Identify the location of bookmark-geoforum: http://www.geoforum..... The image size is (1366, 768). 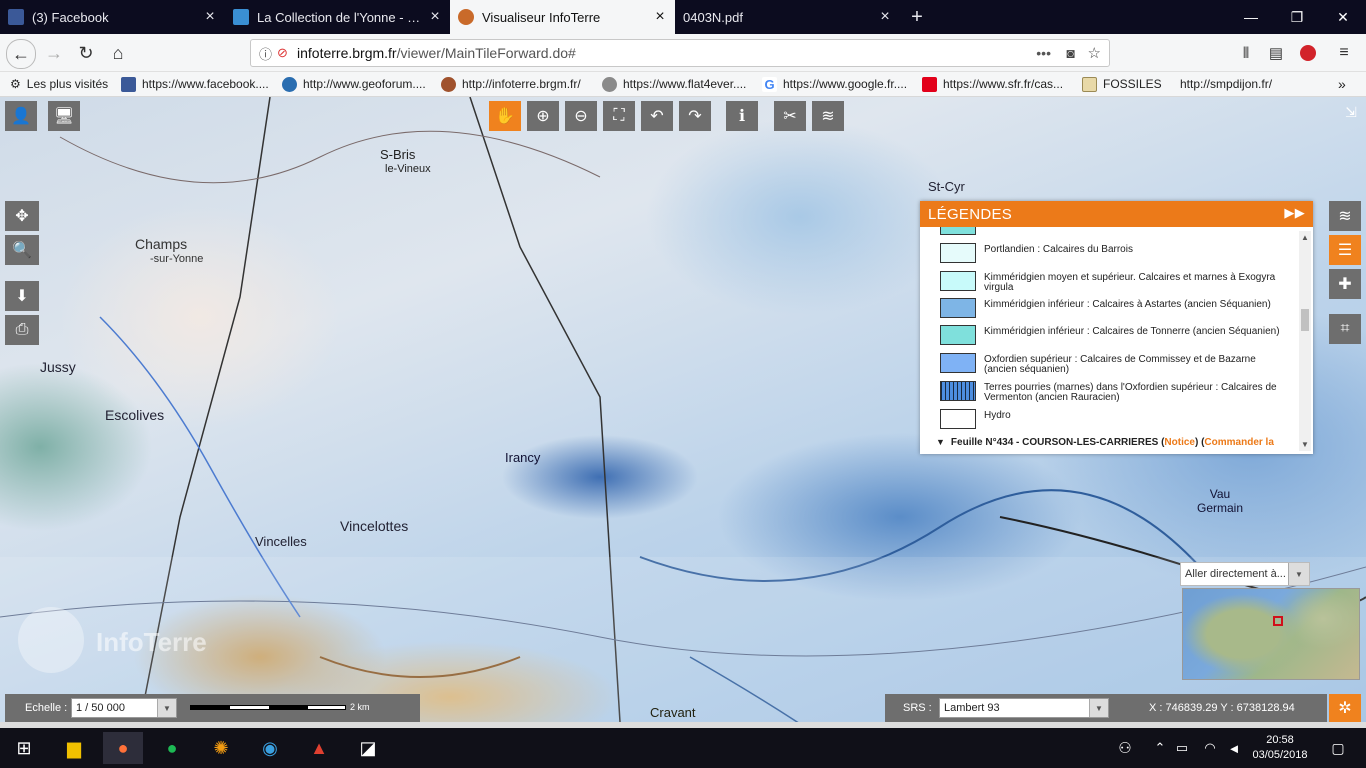
(354, 84).